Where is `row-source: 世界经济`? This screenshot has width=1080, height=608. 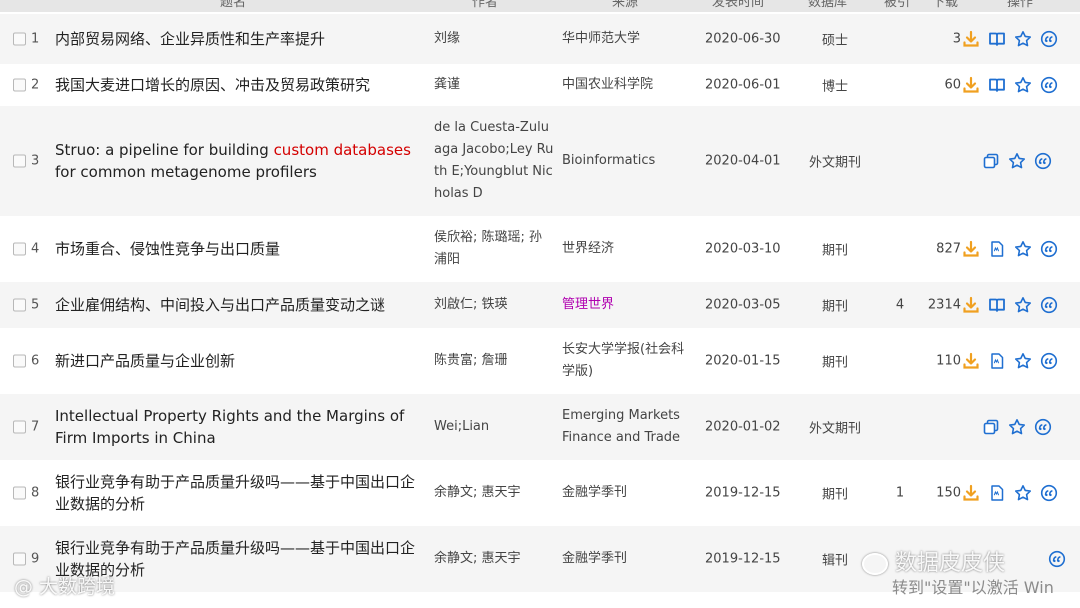
row-source: 世界经济 is located at coordinates (627, 249).